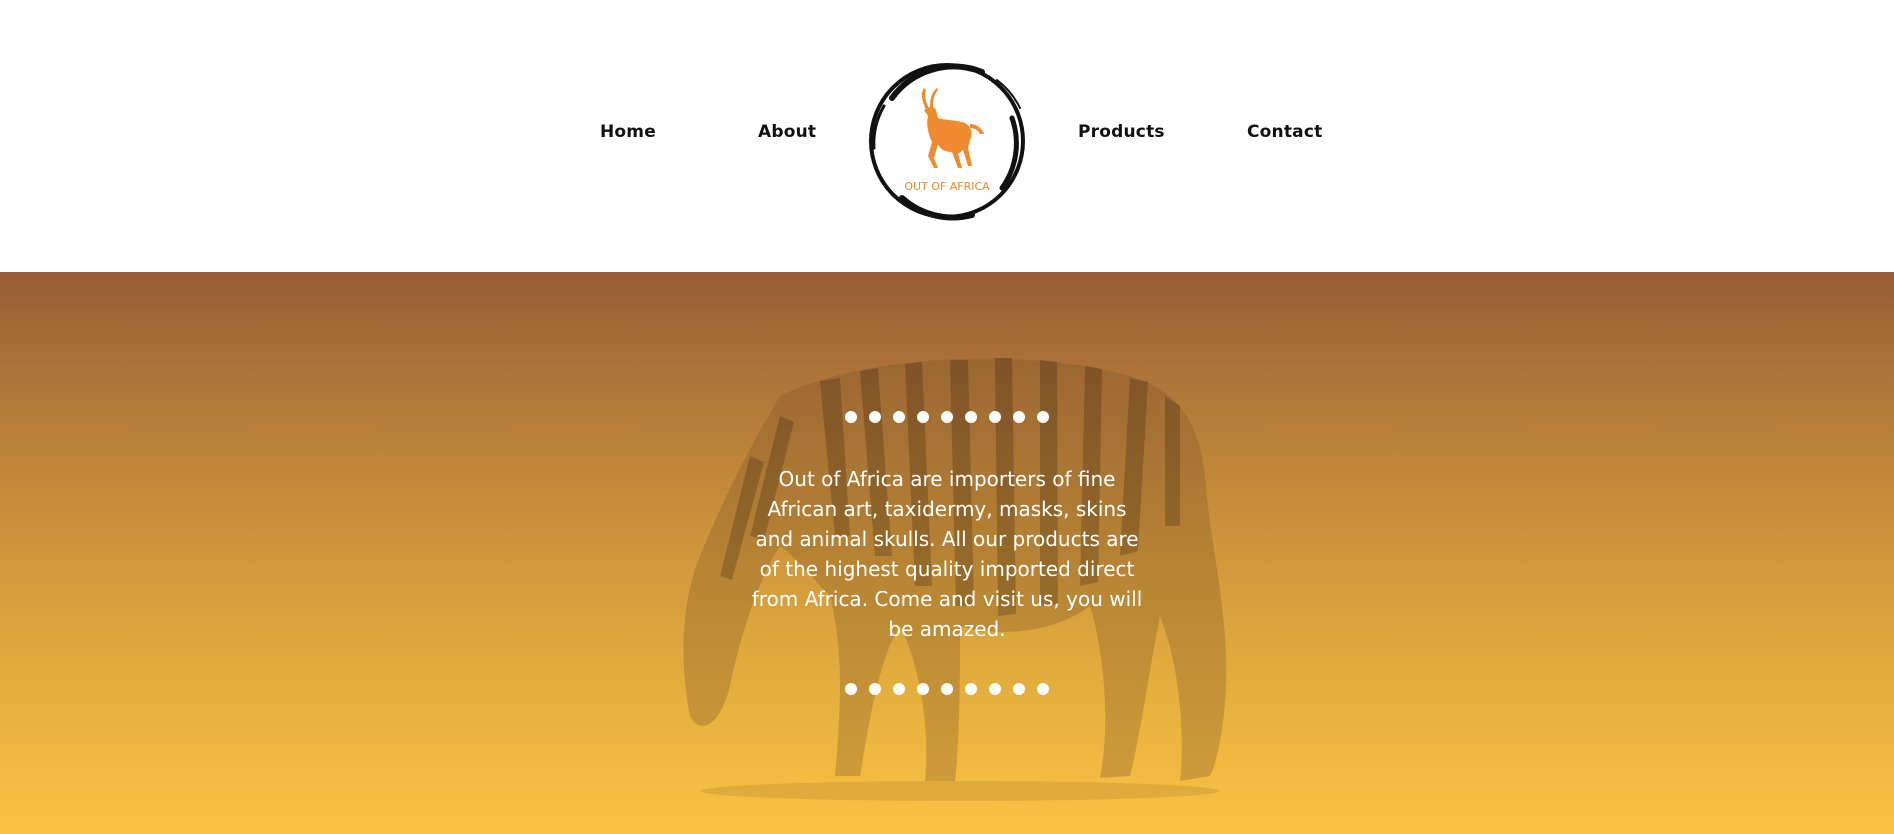  Describe the element at coordinates (947, 417) in the screenshot. I see `decorative-dots-top` at that location.